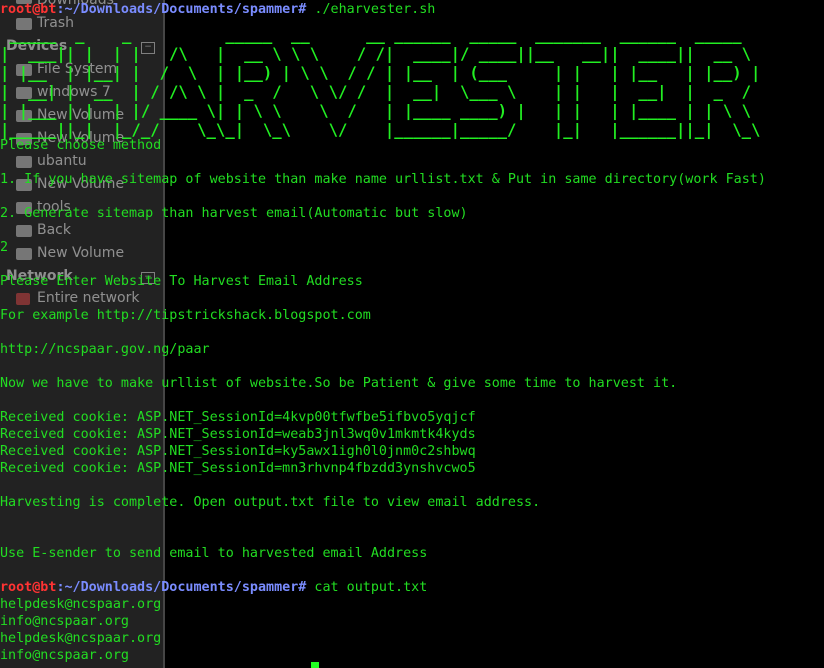 The width and height of the screenshot is (824, 668). I want to click on cursor-block, so click(315, 665).